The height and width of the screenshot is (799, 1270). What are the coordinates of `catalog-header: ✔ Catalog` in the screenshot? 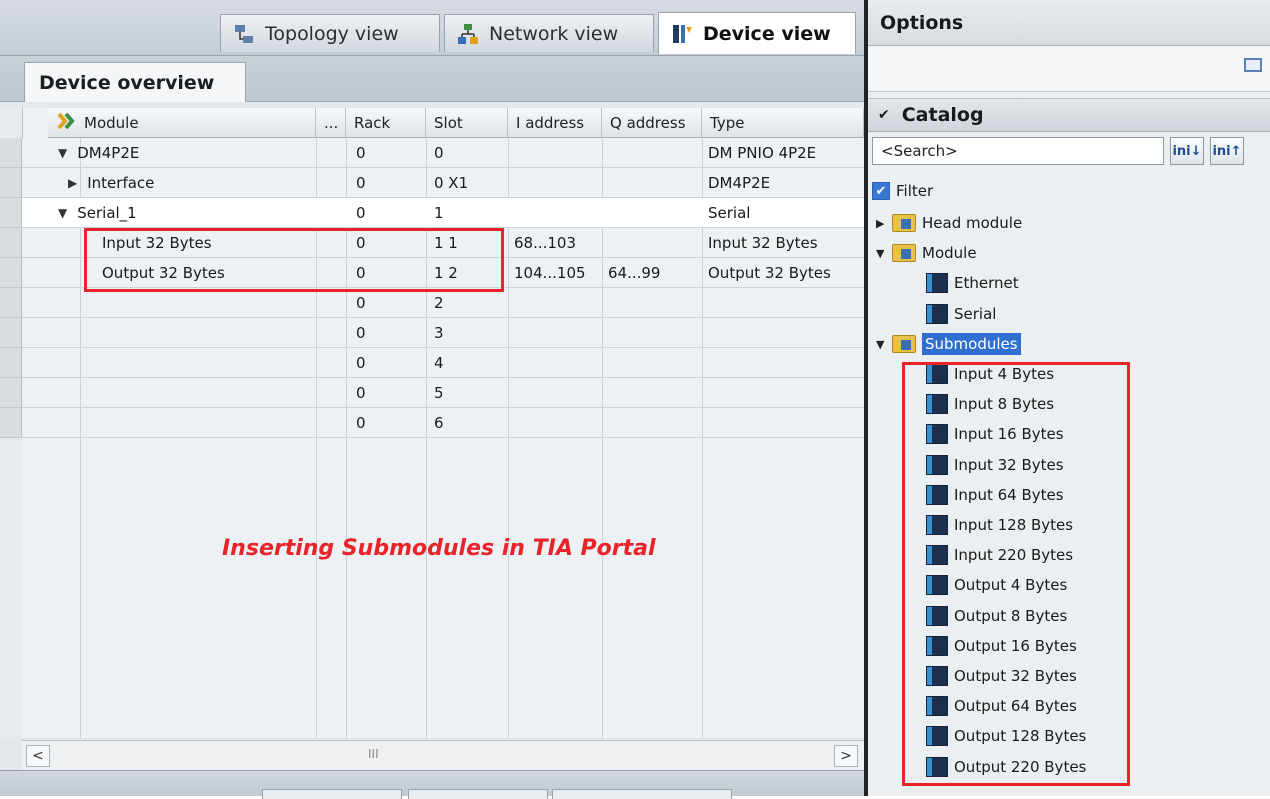 It's located at (1069, 115).